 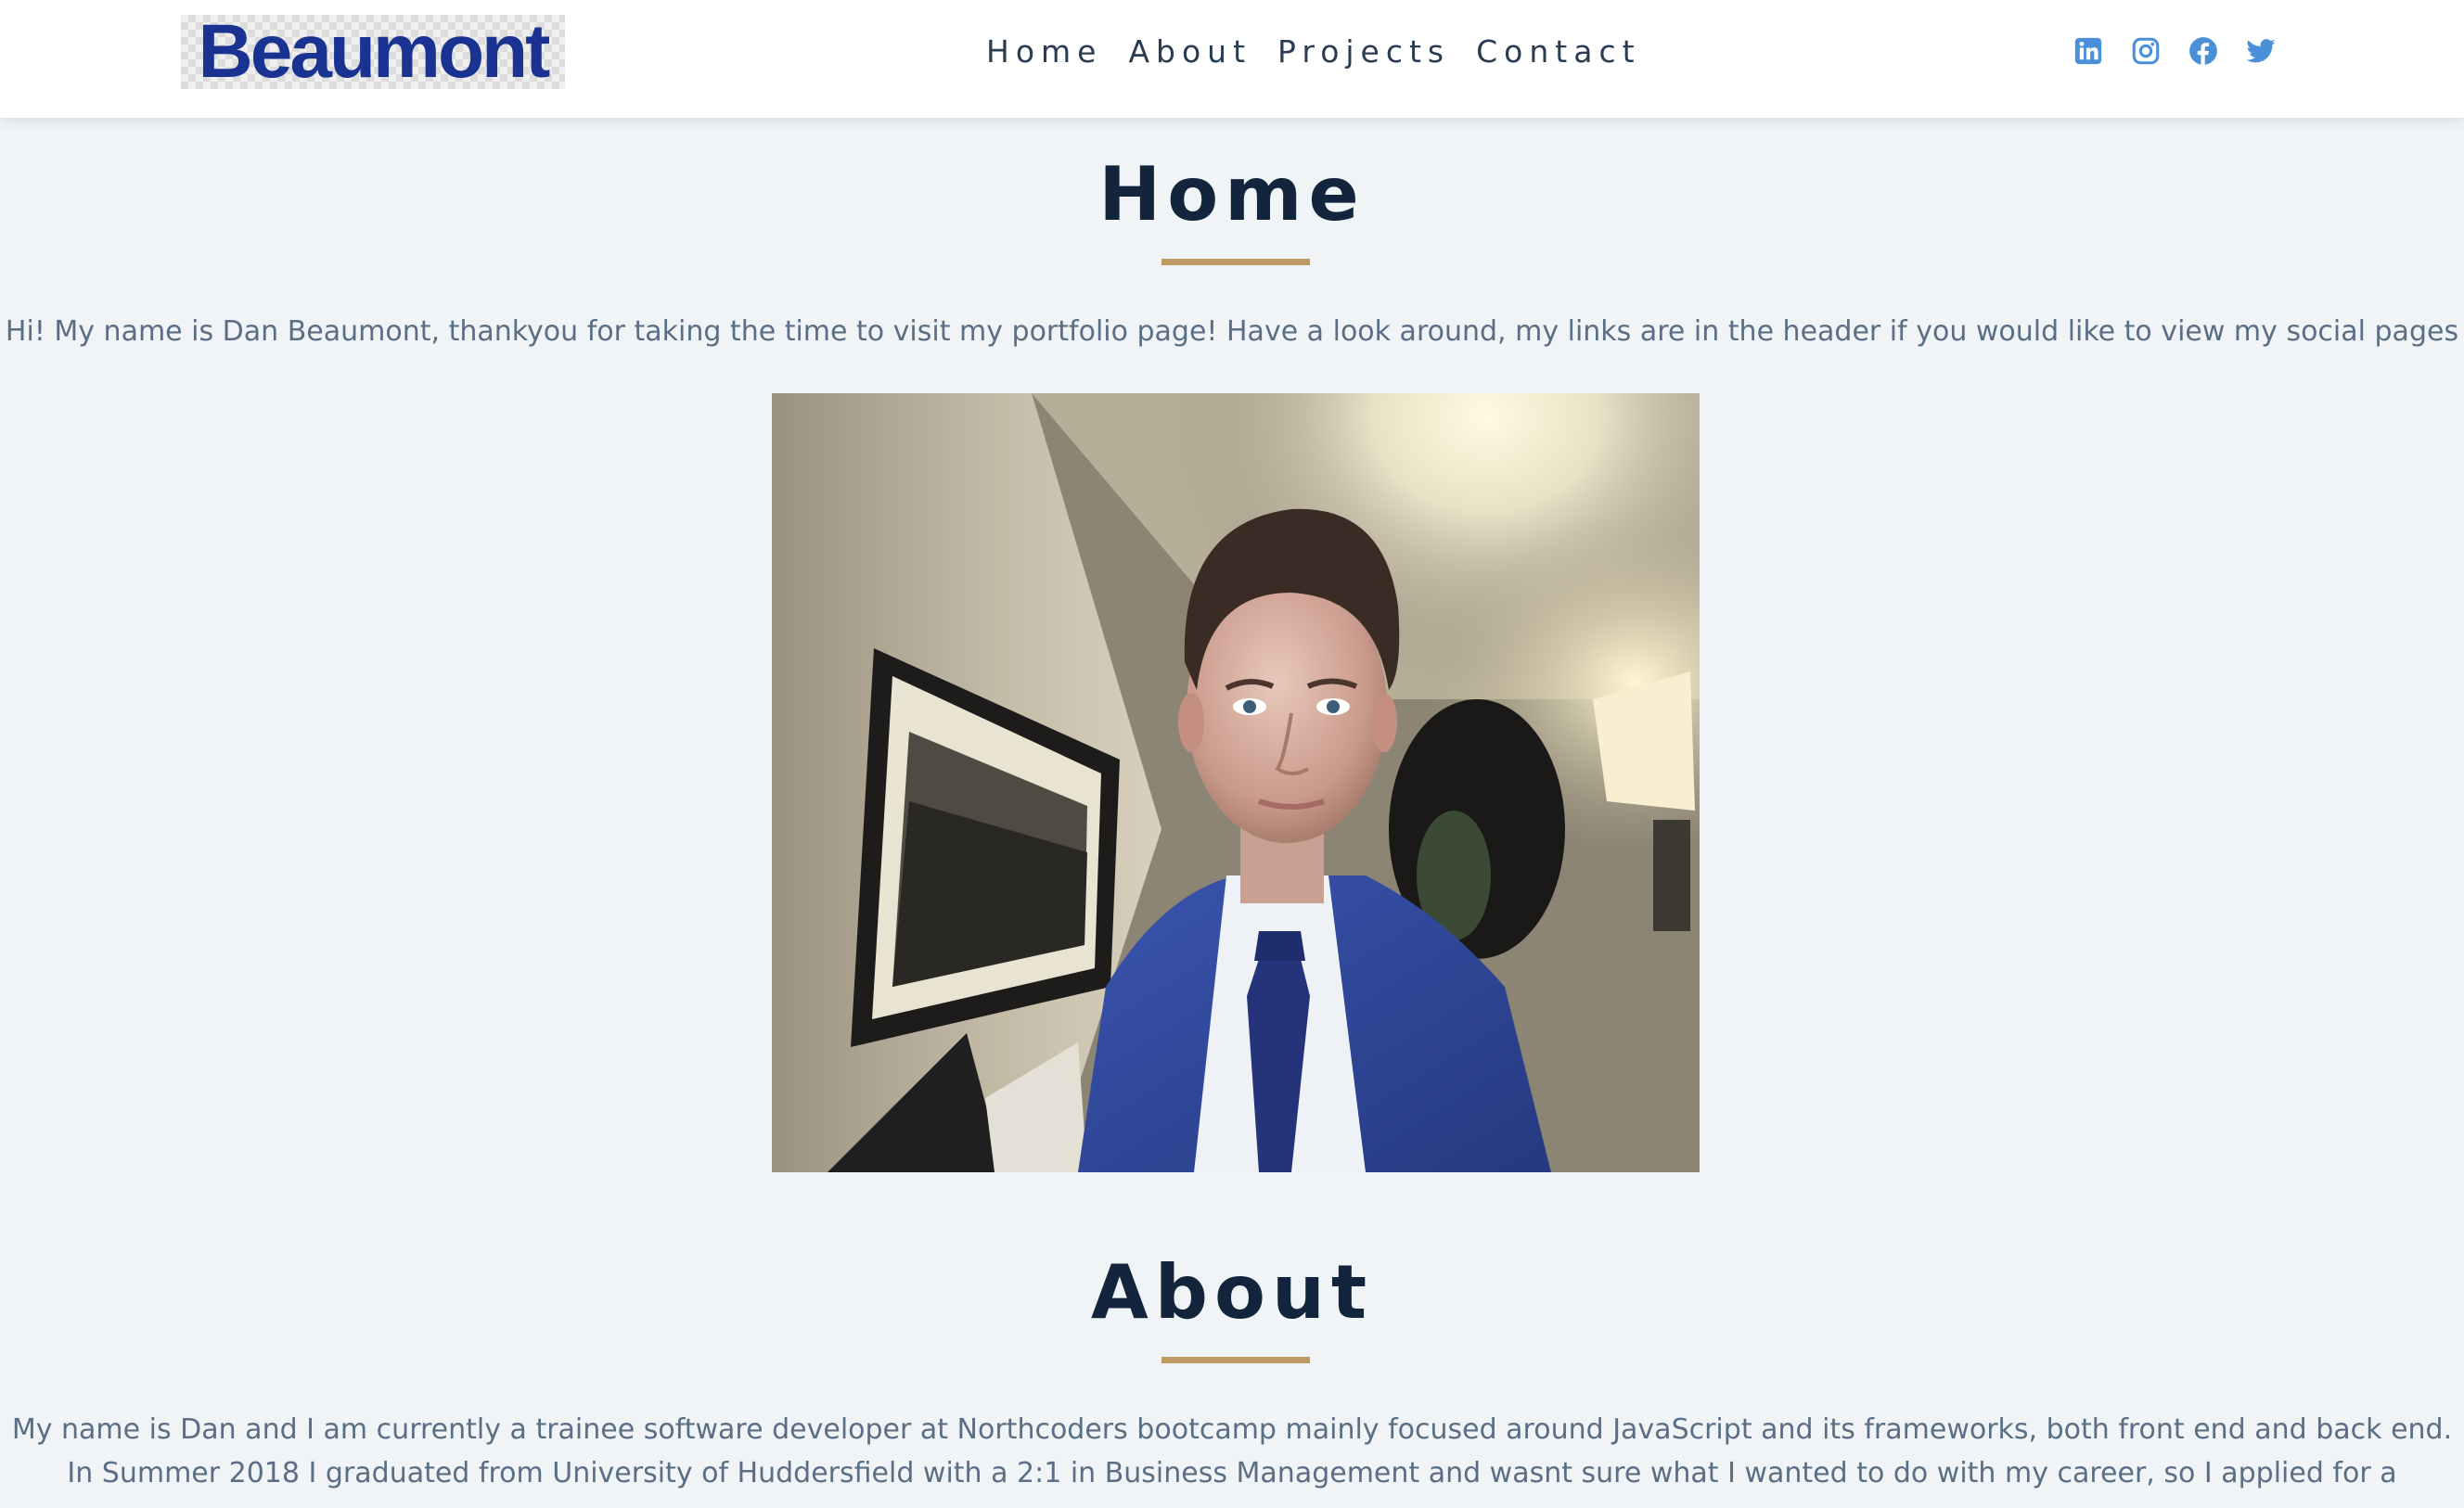 What do you see at coordinates (1235, 1360) in the screenshot?
I see `about-title-underline` at bounding box center [1235, 1360].